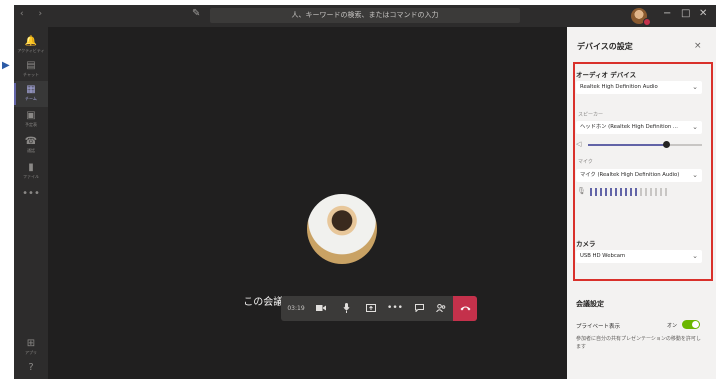 This screenshot has height=379, width=721. What do you see at coordinates (703, 13) in the screenshot?
I see `close-button: ✕` at bounding box center [703, 13].